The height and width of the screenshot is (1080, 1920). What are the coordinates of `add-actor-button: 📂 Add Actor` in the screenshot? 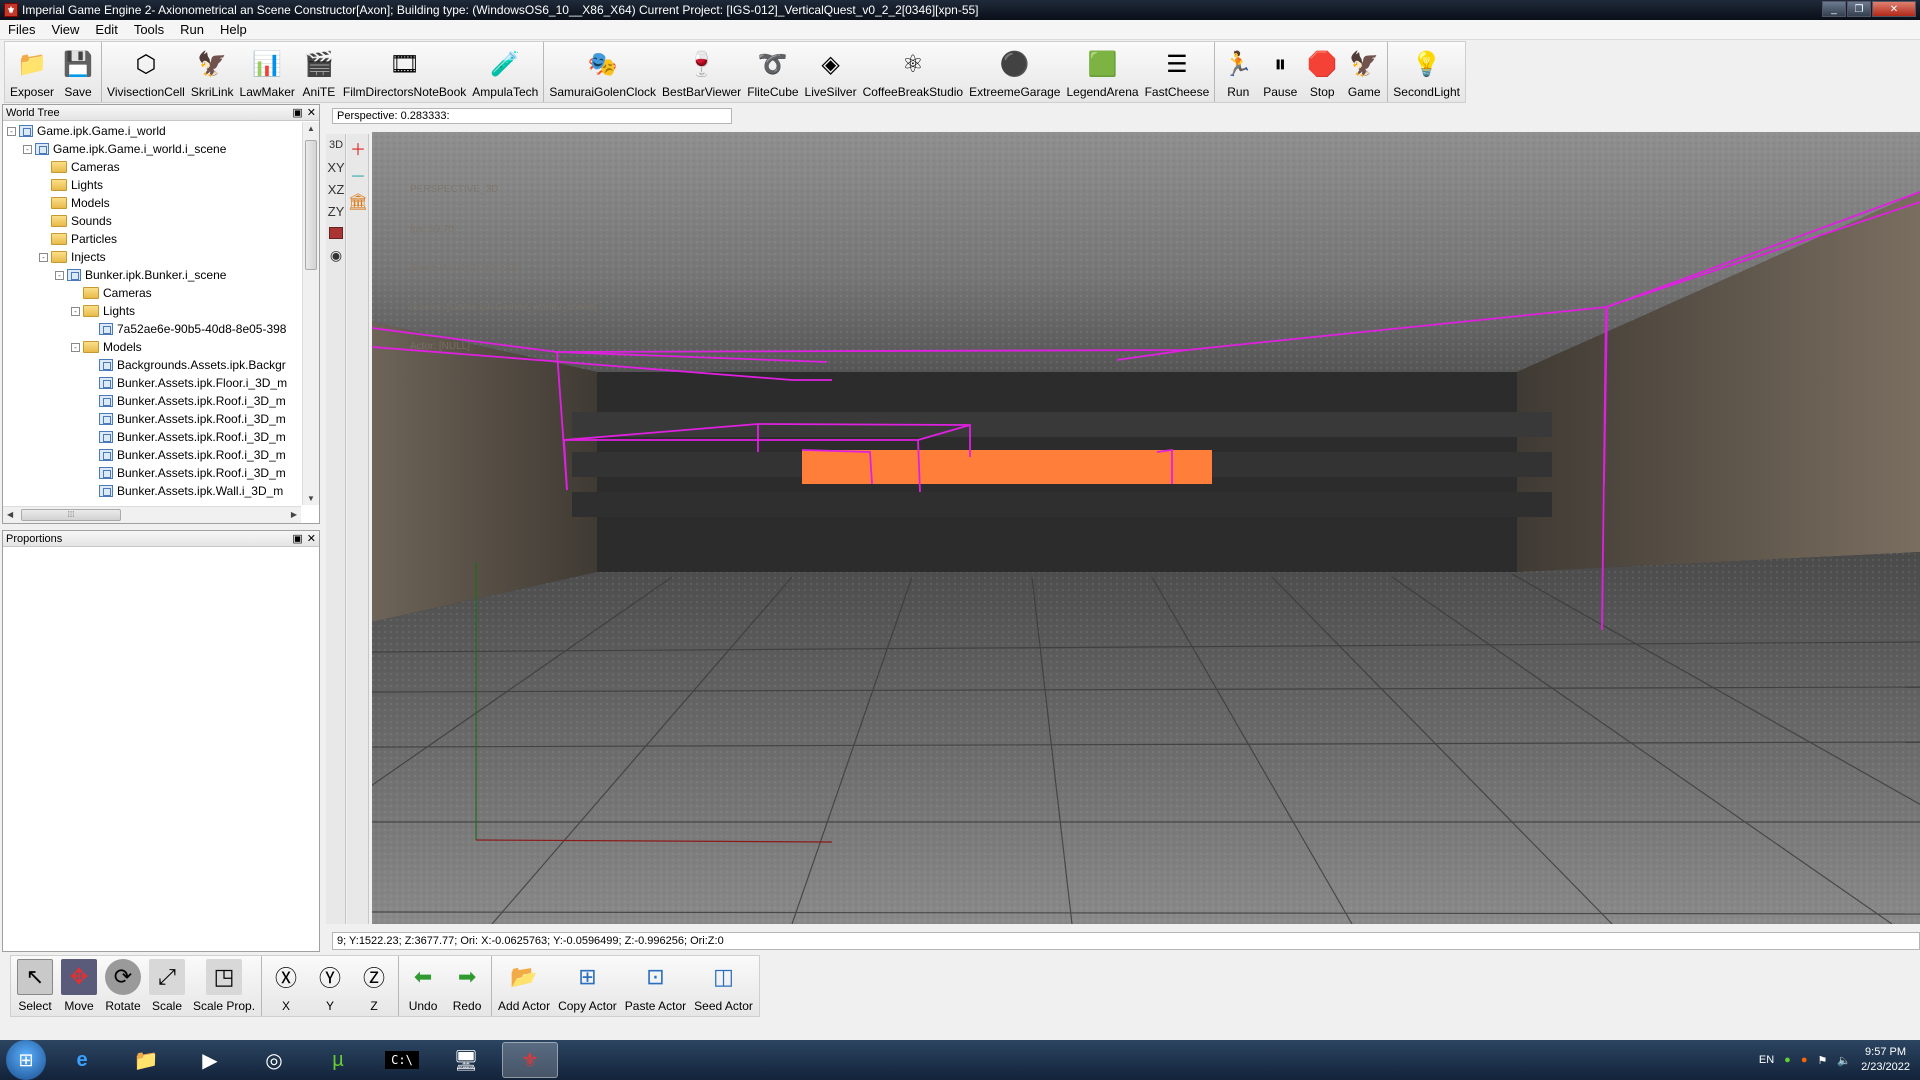 It's located at (524, 986).